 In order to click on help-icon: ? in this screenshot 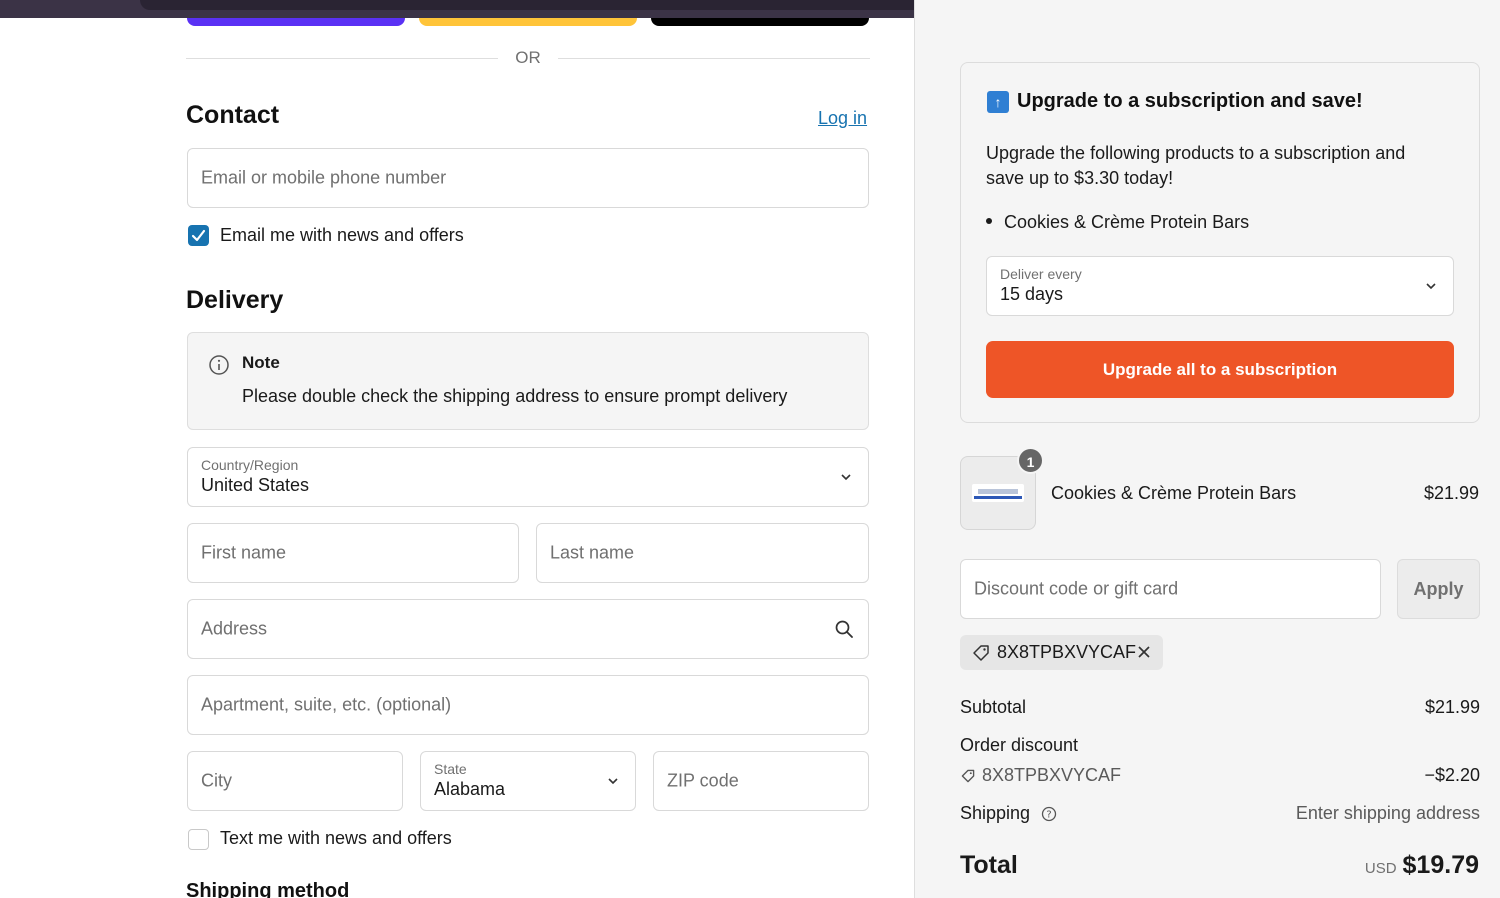, I will do `click(1049, 814)`.